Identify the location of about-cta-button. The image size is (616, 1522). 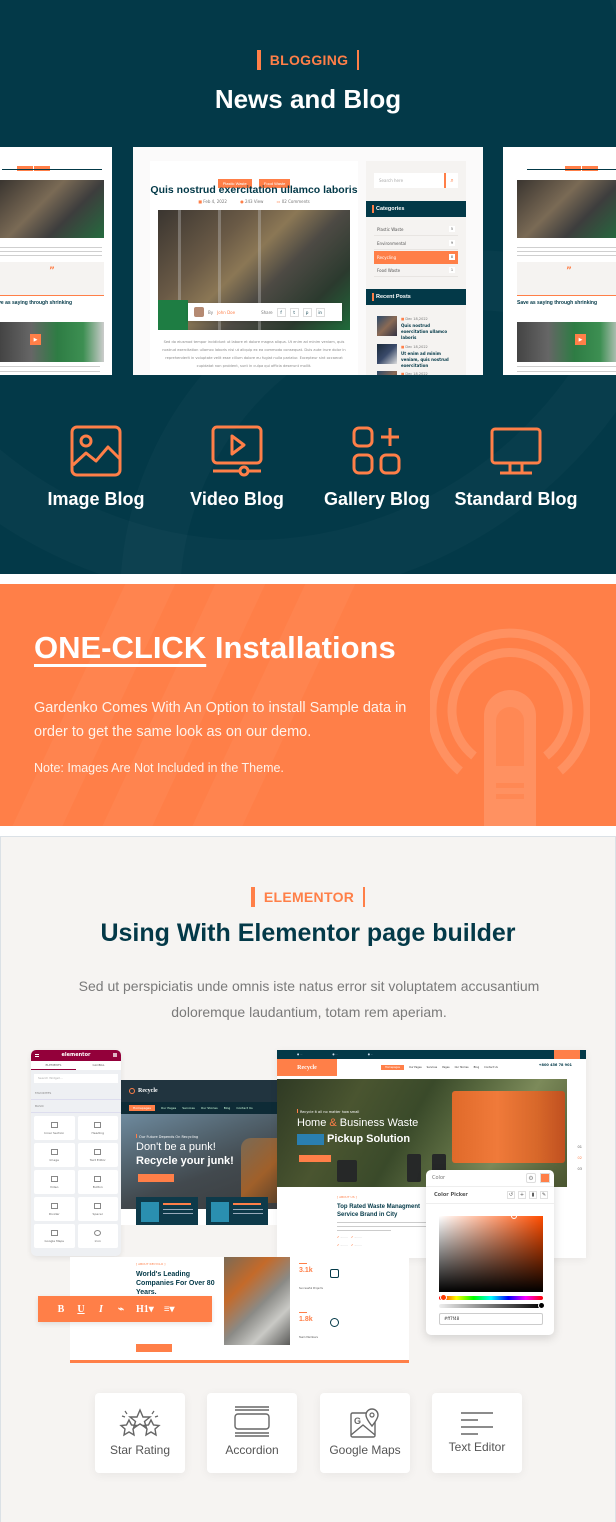
(154, 1348).